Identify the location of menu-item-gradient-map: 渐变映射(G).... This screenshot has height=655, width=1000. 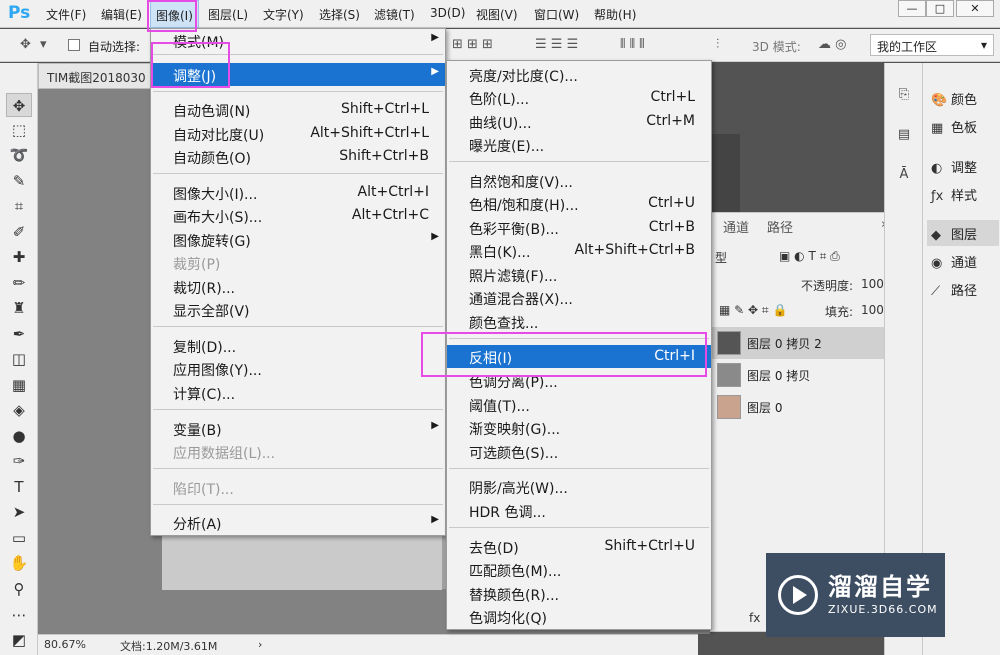
(579, 427).